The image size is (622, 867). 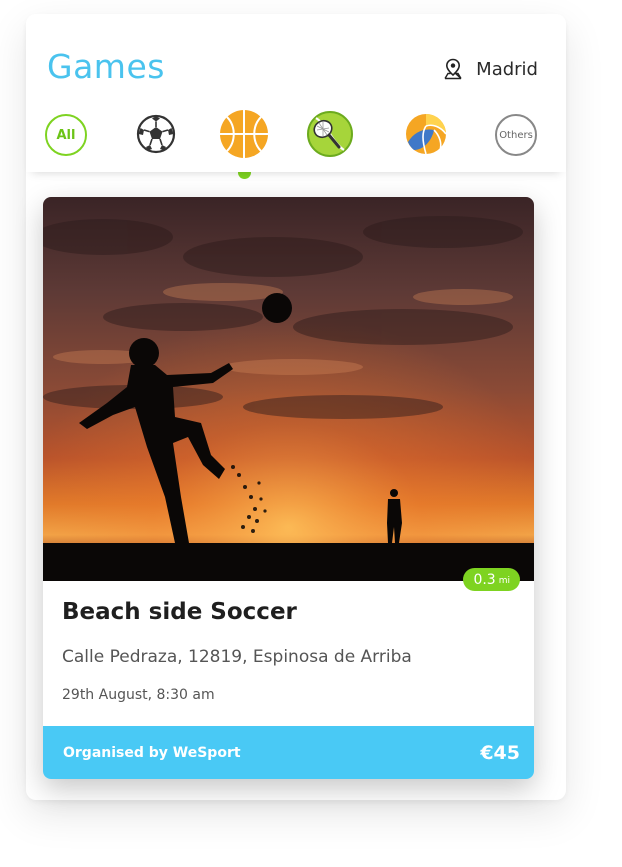 I want to click on price-label: €45, so click(x=500, y=752).